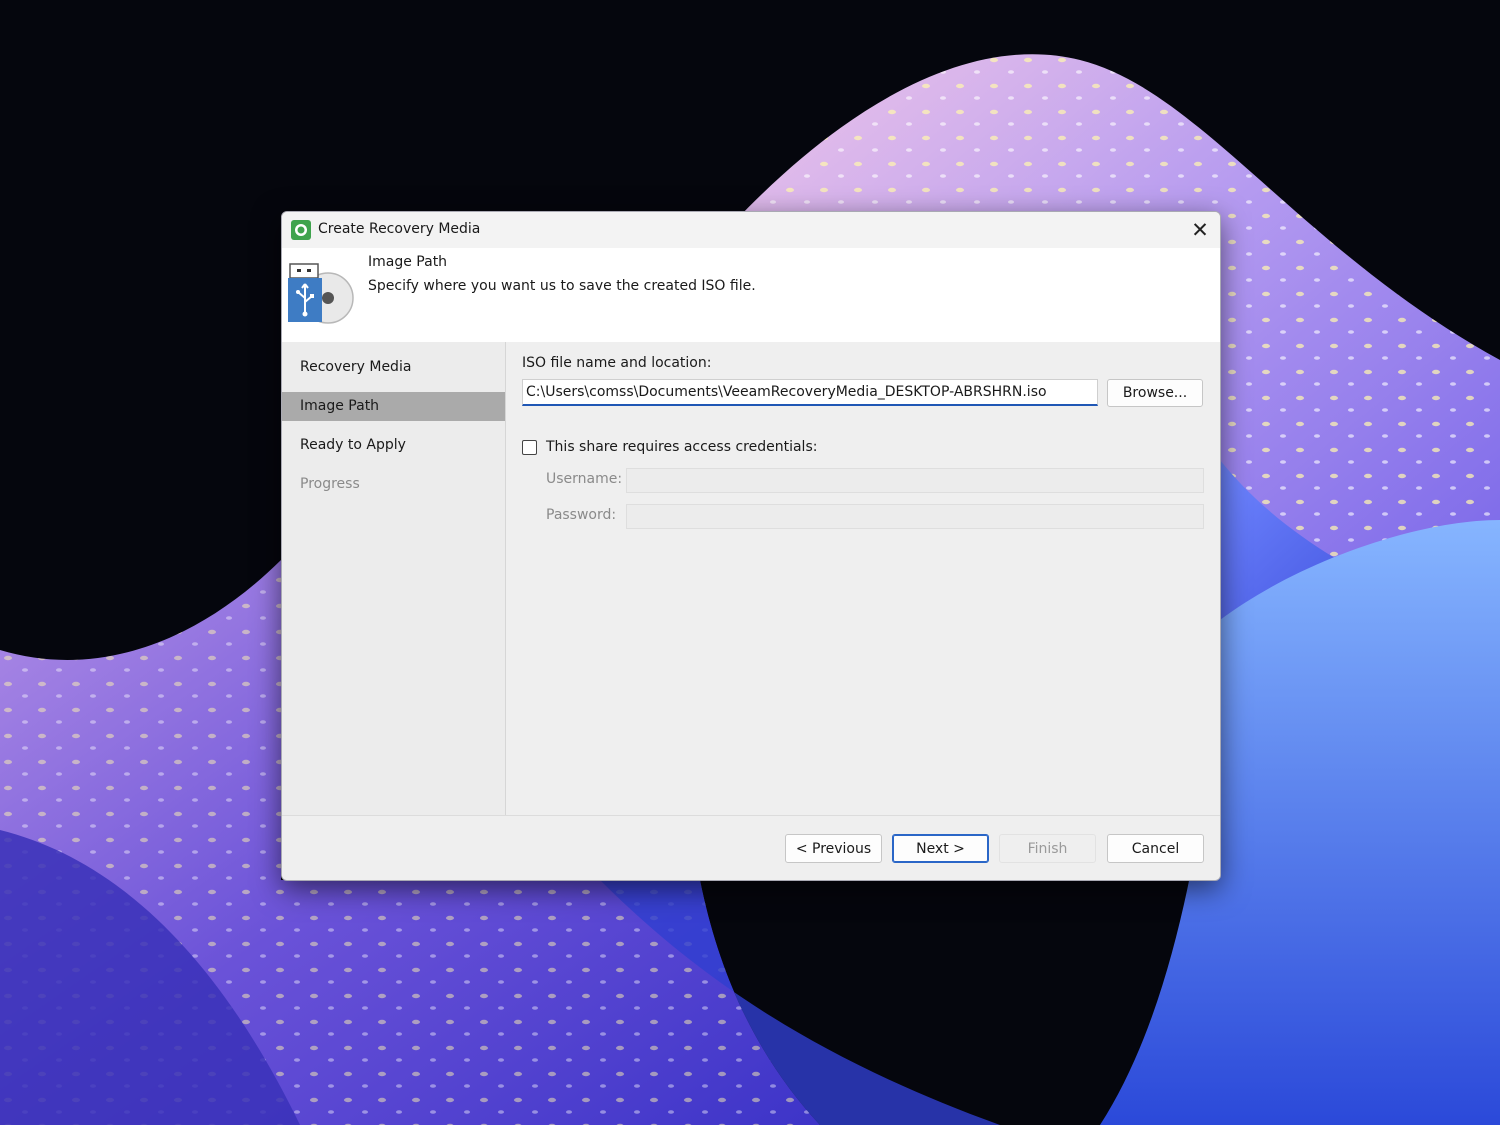 The width and height of the screenshot is (1500, 1125). I want to click on username-label: Username:, so click(584, 479).